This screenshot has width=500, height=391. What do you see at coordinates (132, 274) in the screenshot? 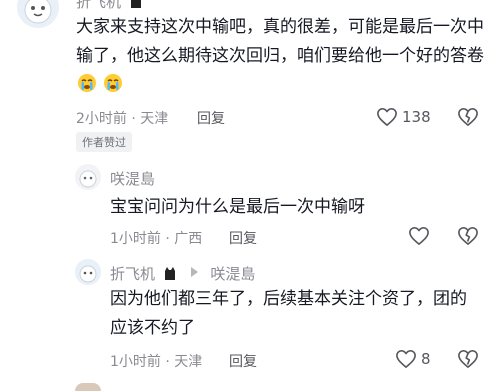
I see `reply-author: 折飞机` at bounding box center [132, 274].